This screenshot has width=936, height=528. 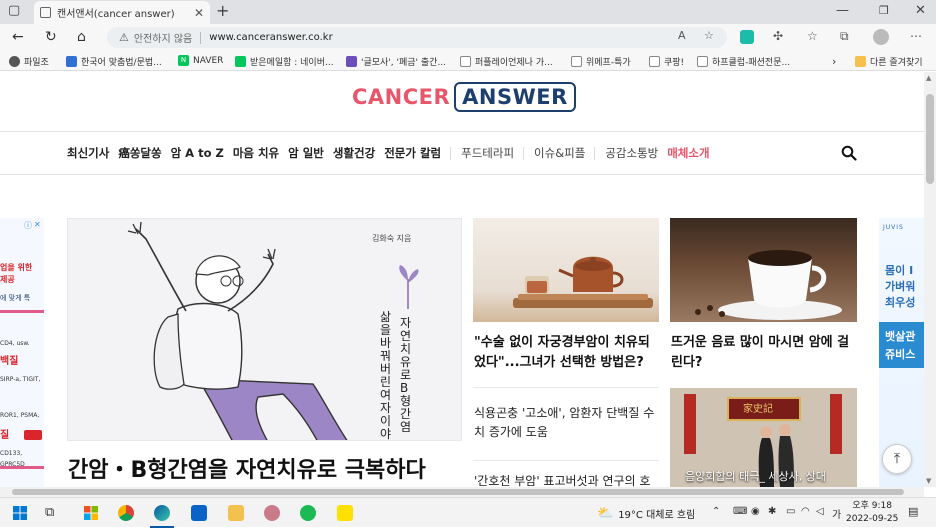 What do you see at coordinates (15, 298) in the screenshot?
I see `ad-text: 에 맞게 특` at bounding box center [15, 298].